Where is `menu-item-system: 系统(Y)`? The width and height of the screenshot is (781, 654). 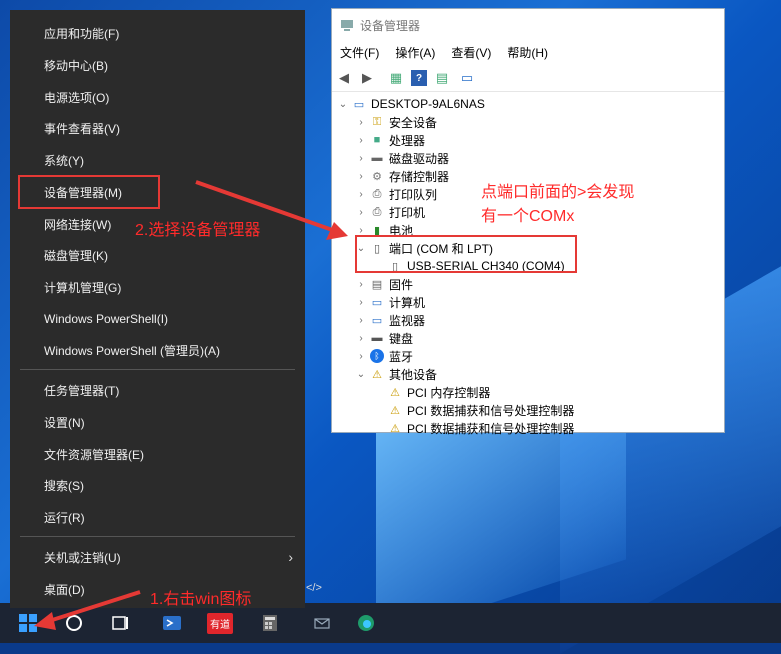
menu-item-system: 系统(Y) is located at coordinates (157, 160).